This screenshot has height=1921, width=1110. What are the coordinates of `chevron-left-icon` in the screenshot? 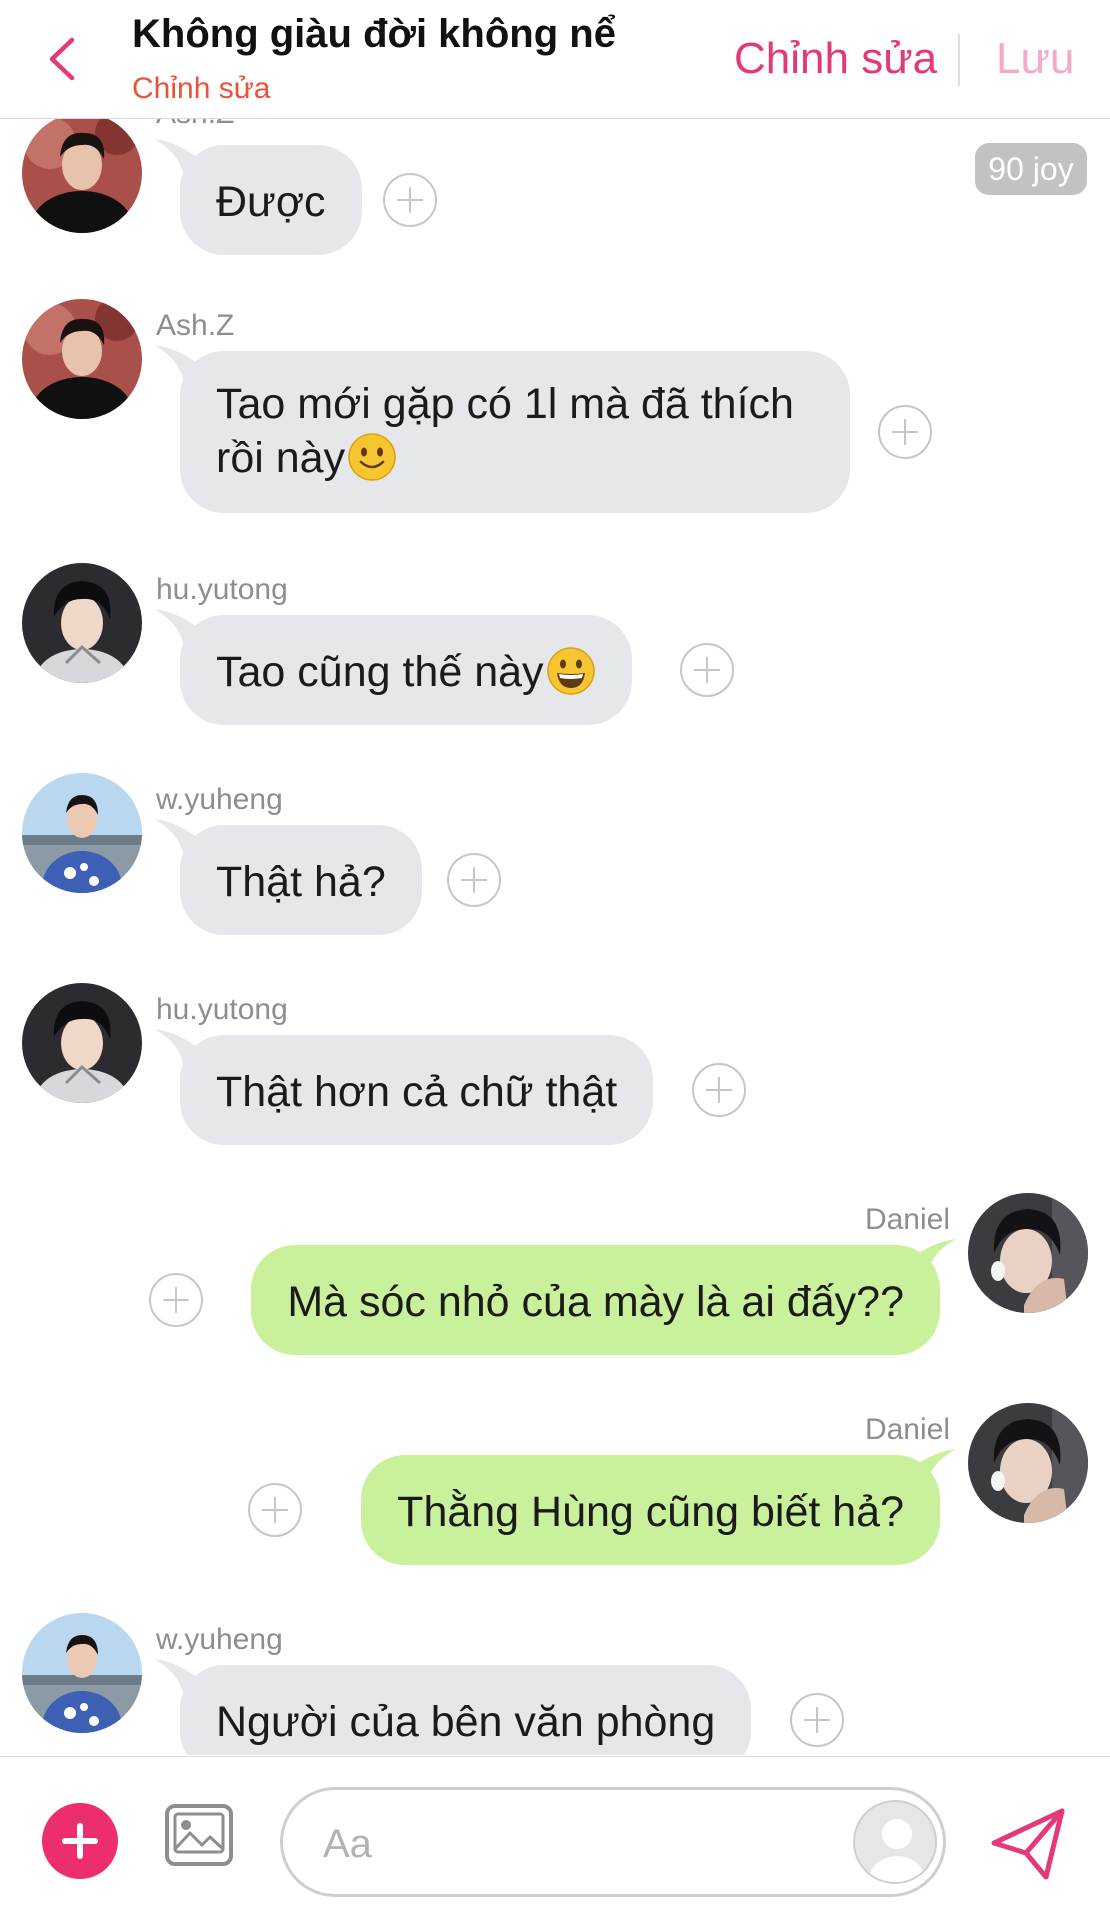 It's located at (62, 59).